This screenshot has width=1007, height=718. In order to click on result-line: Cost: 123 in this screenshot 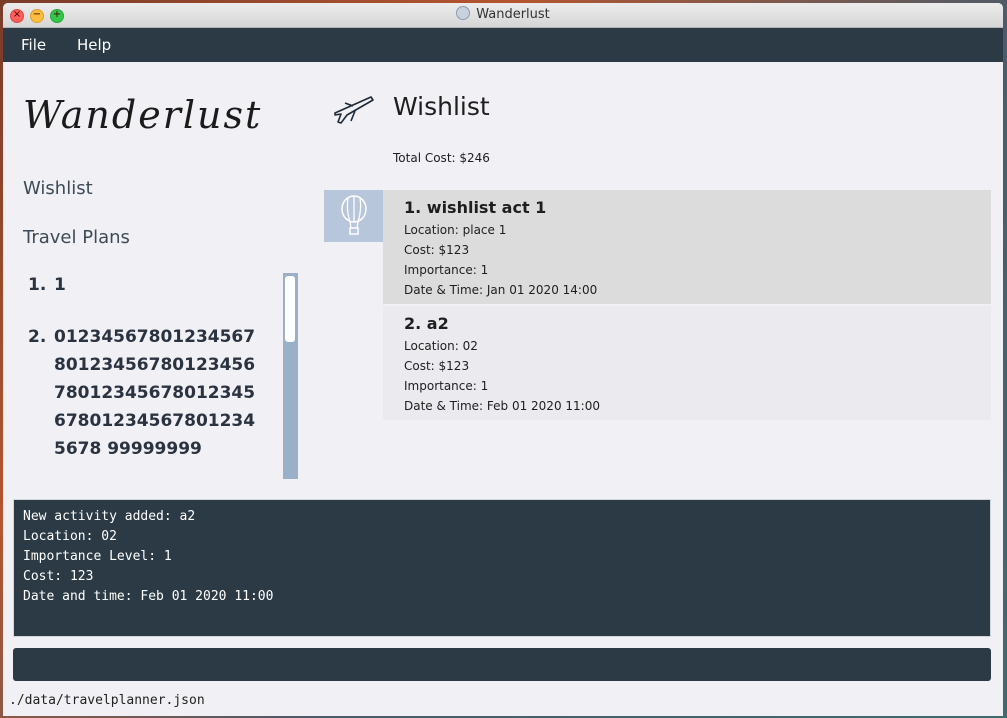, I will do `click(58, 576)`.